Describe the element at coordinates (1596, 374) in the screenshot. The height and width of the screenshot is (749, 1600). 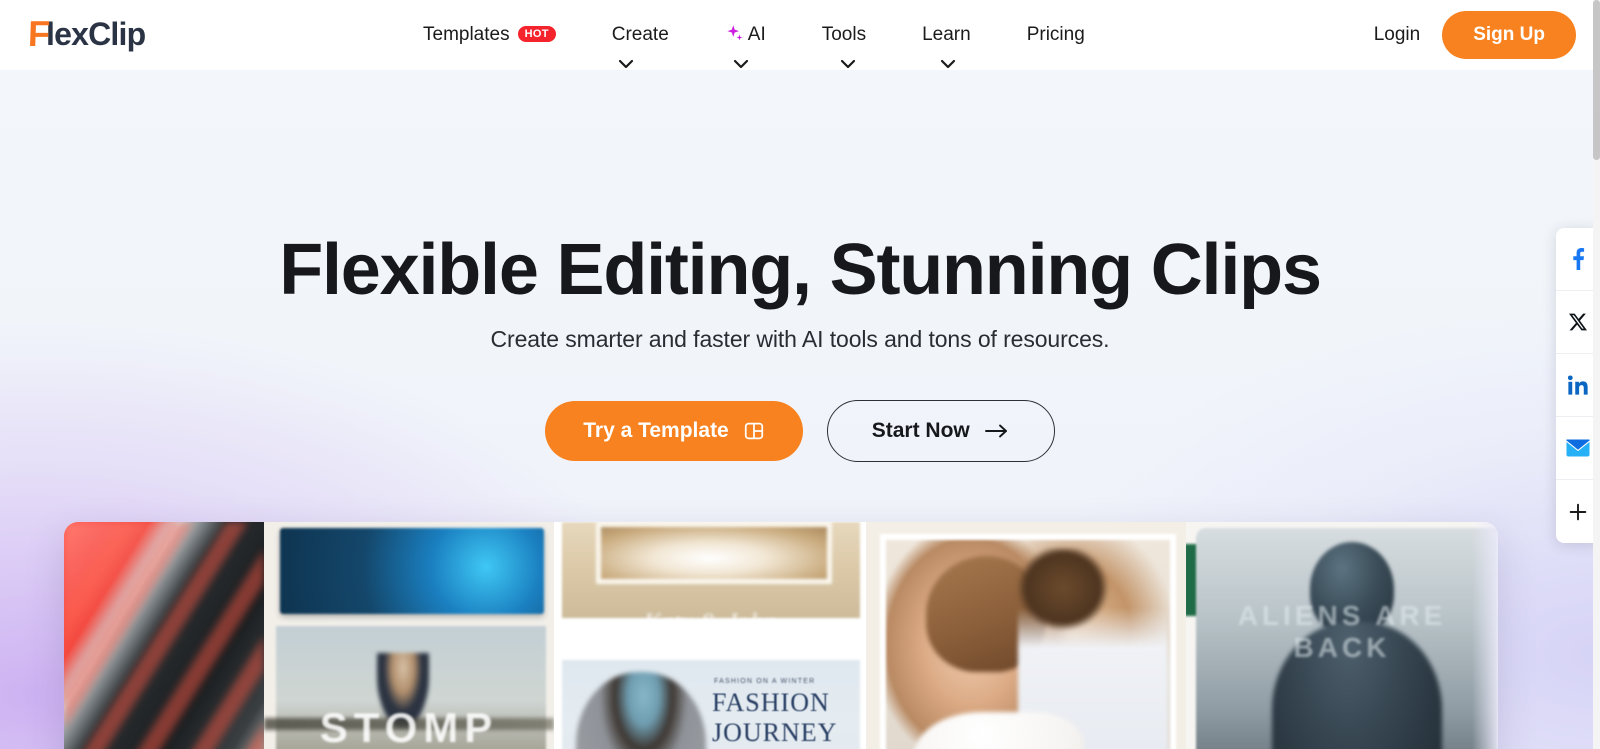
I see `page-scrollbar` at that location.